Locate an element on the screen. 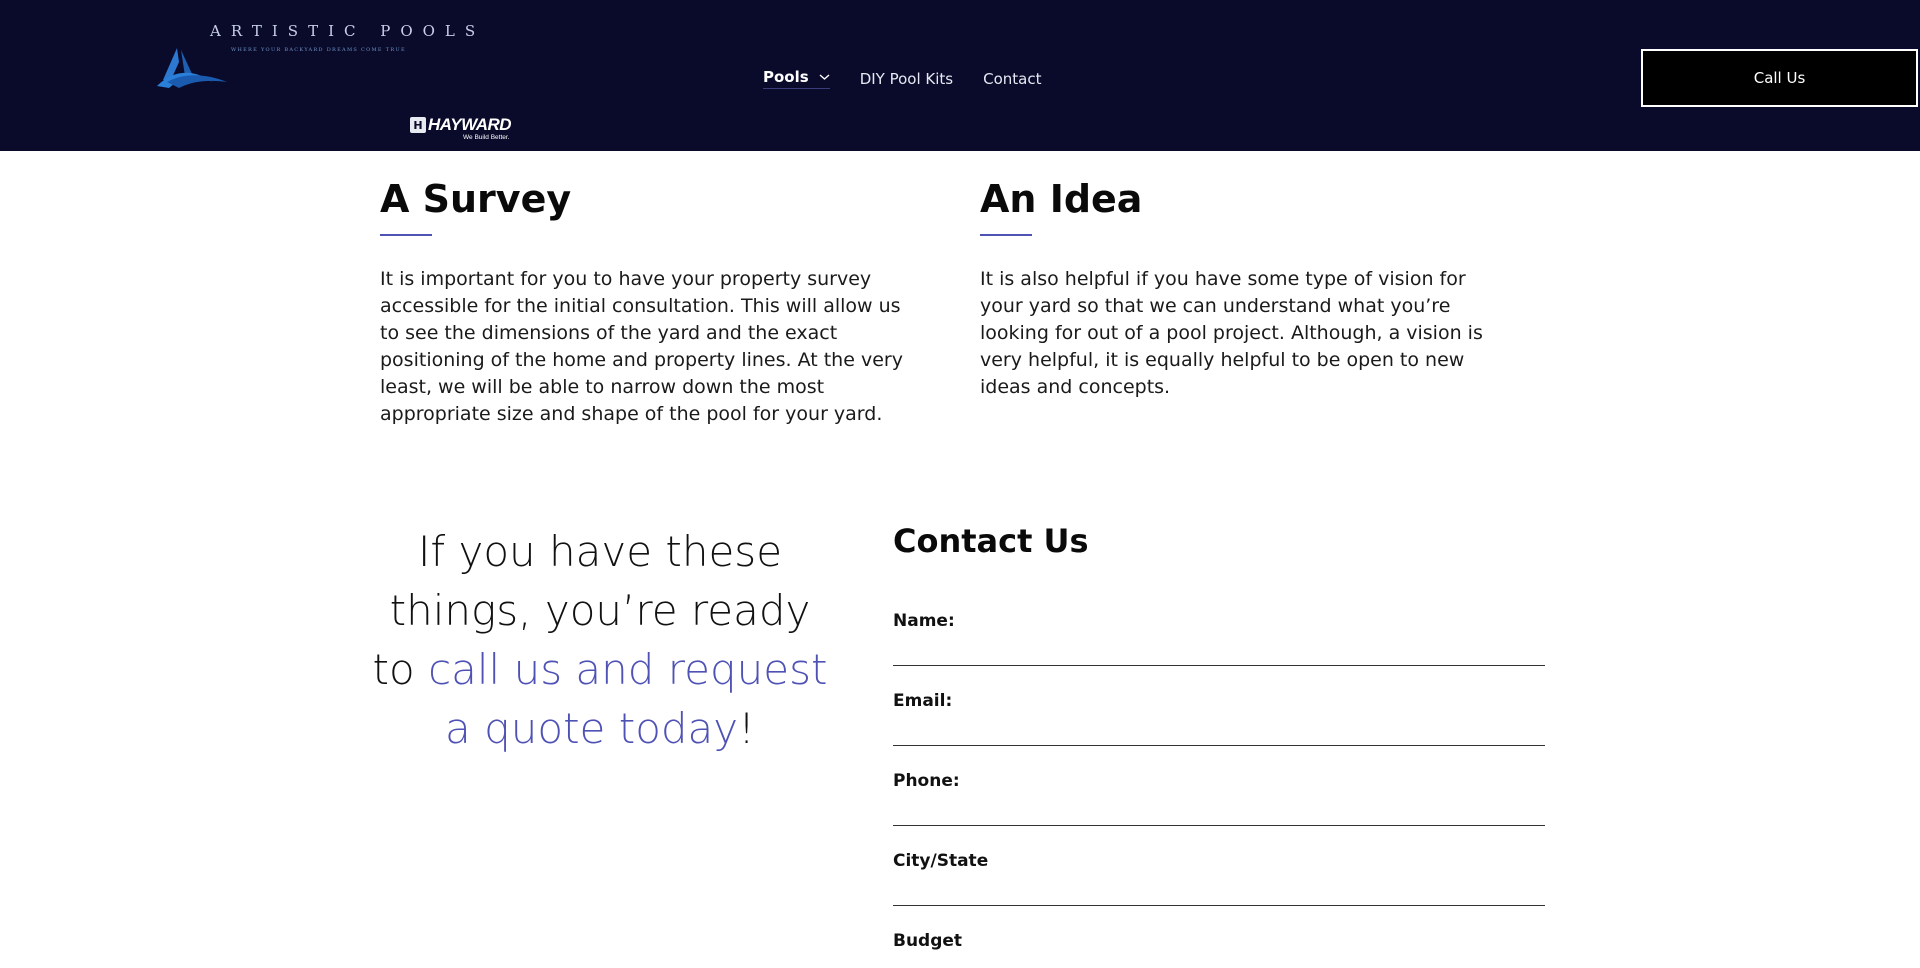 This screenshot has height=968, width=1920. phone-label: Phone: is located at coordinates (926, 781).